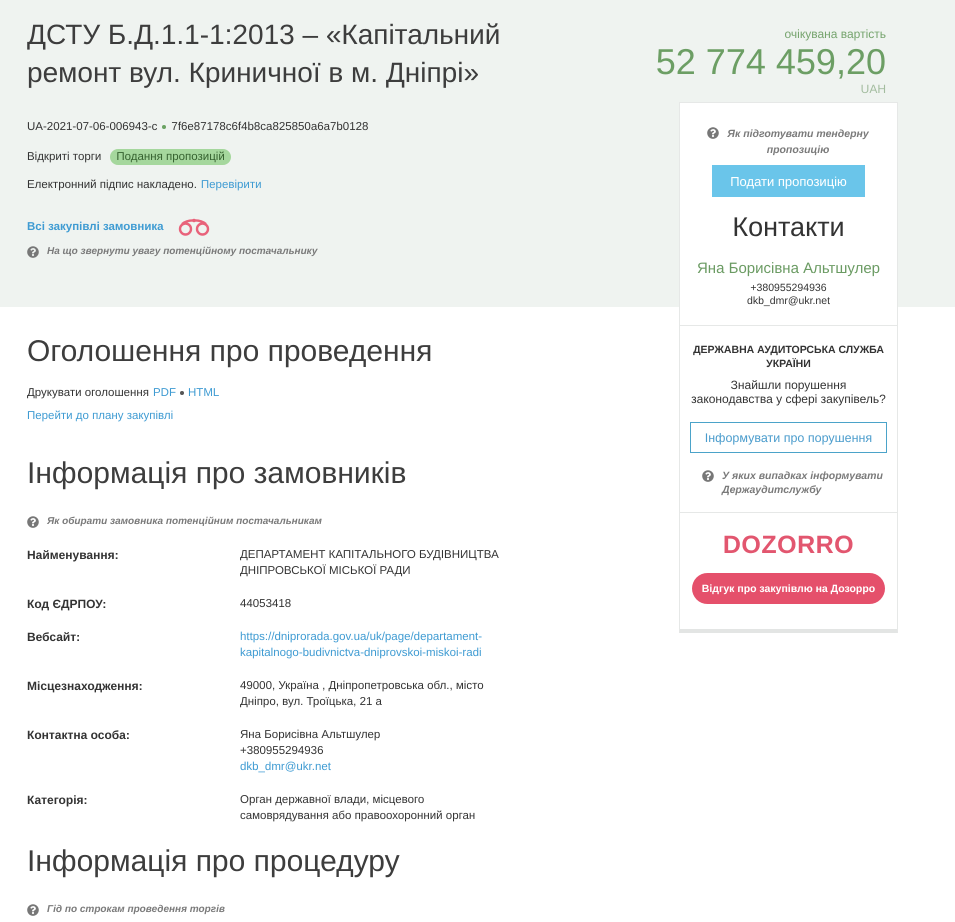 This screenshot has height=922, width=955. Describe the element at coordinates (370, 563) in the screenshot. I see `field-value: ДЕПАРТАМЕНТ КАПІТАЛЬНОГО БУДІВНИЦТВА ДНІПРОВСЬКОЇ МІСЬКОЇ РАДИ` at that location.